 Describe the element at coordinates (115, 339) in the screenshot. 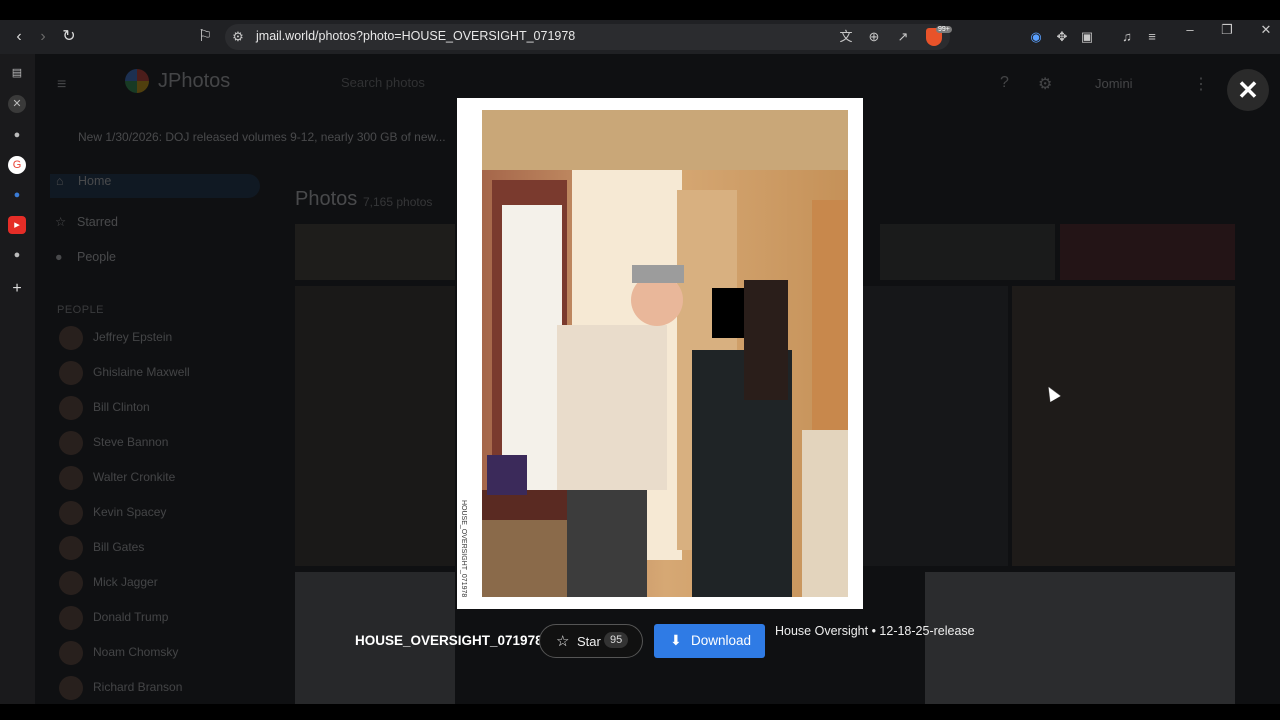

I see `person-item: Jeffrey Epstein` at that location.